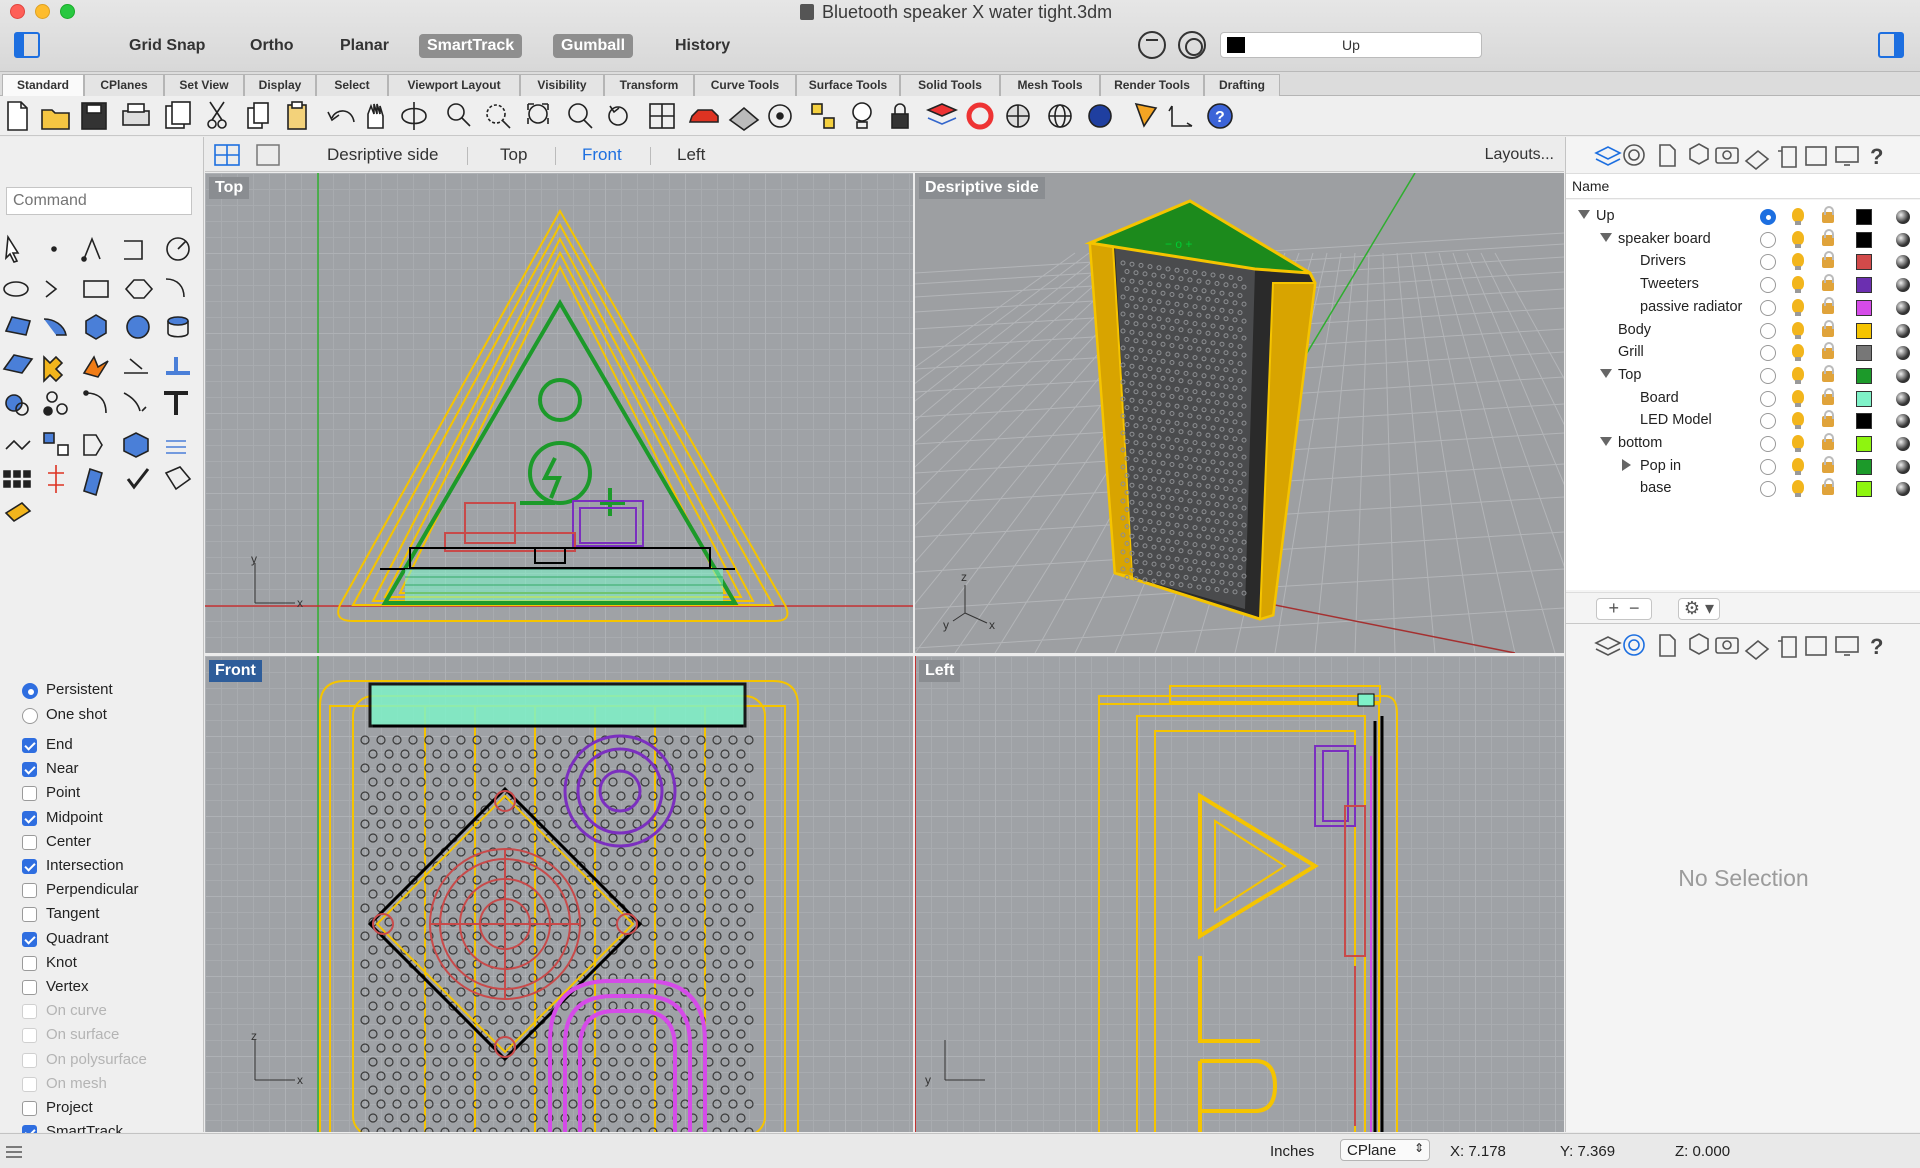 This screenshot has height=1168, width=1920. Describe the element at coordinates (272, 46) in the screenshot. I see `ortho-toggle: Ortho` at that location.